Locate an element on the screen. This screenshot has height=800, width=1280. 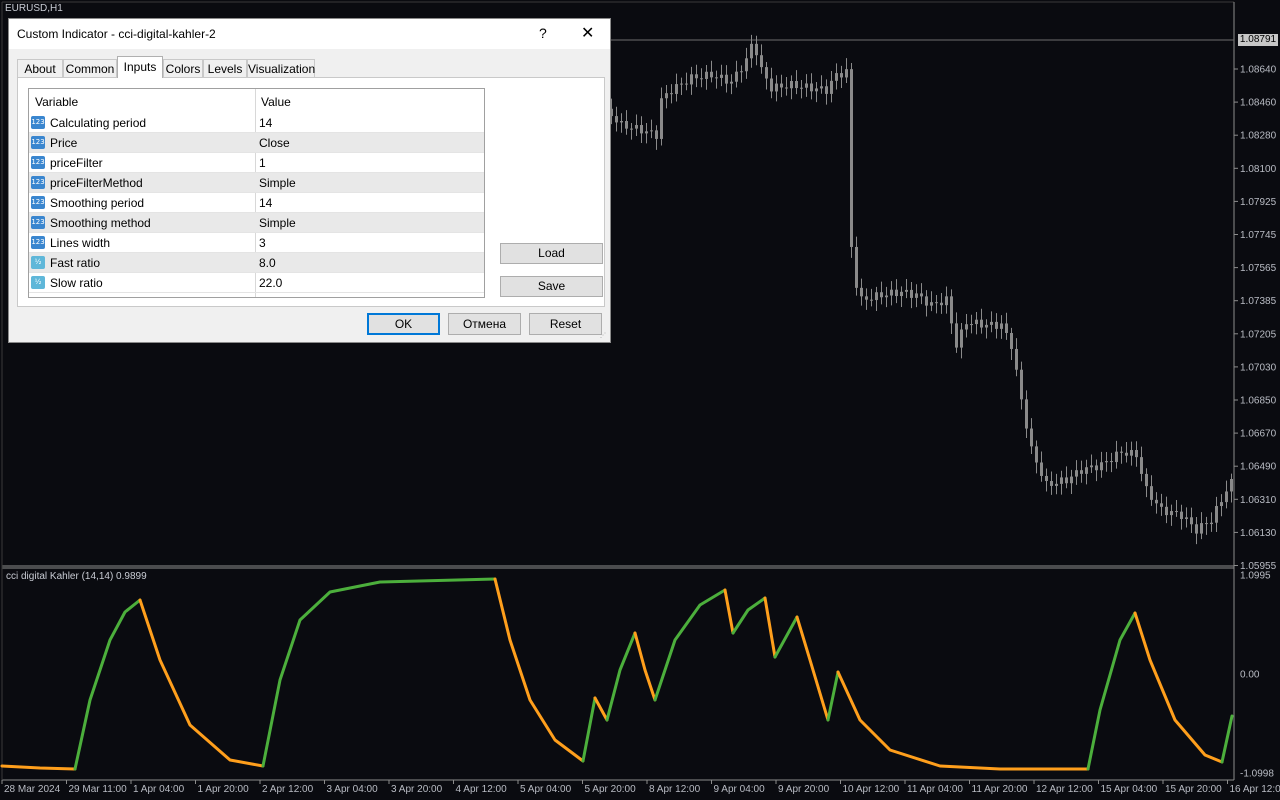
input-variable-name: Fast ratio is located at coordinates (75, 263).